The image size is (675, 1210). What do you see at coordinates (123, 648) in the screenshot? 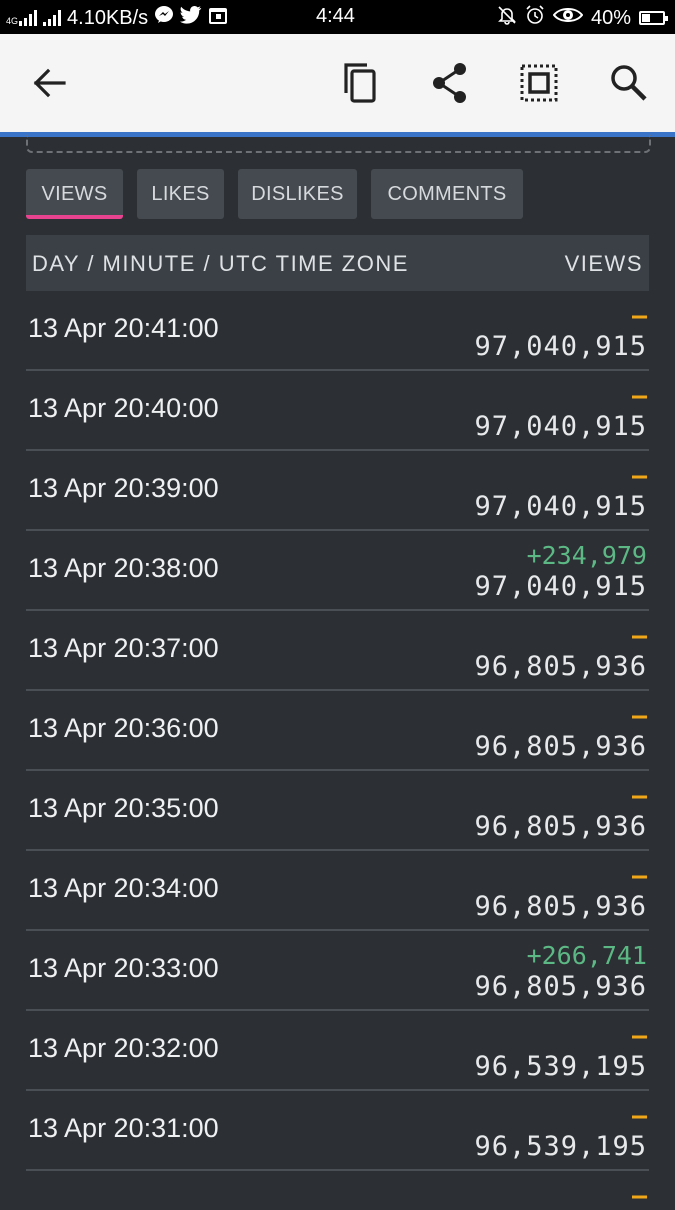
I see `row-timestamp: 13 Apr 20:37:00` at bounding box center [123, 648].